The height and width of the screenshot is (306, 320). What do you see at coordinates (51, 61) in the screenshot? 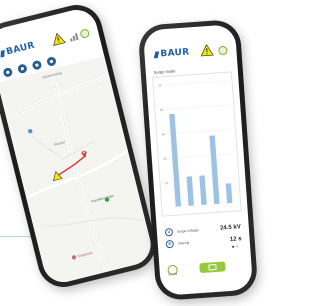
I see `people-icon` at bounding box center [51, 61].